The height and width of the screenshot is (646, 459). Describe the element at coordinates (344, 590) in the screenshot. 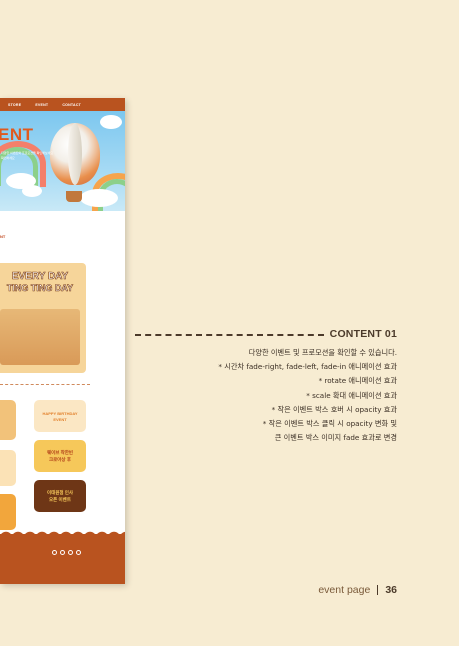

I see `page-label: event page` at that location.